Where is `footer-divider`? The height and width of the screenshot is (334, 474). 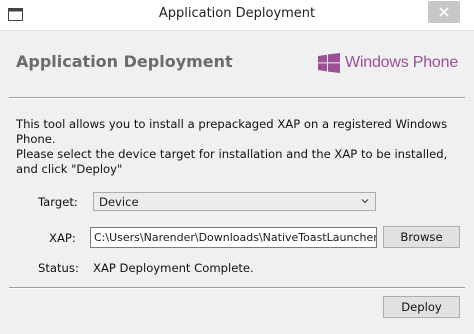 footer-divider is located at coordinates (237, 288).